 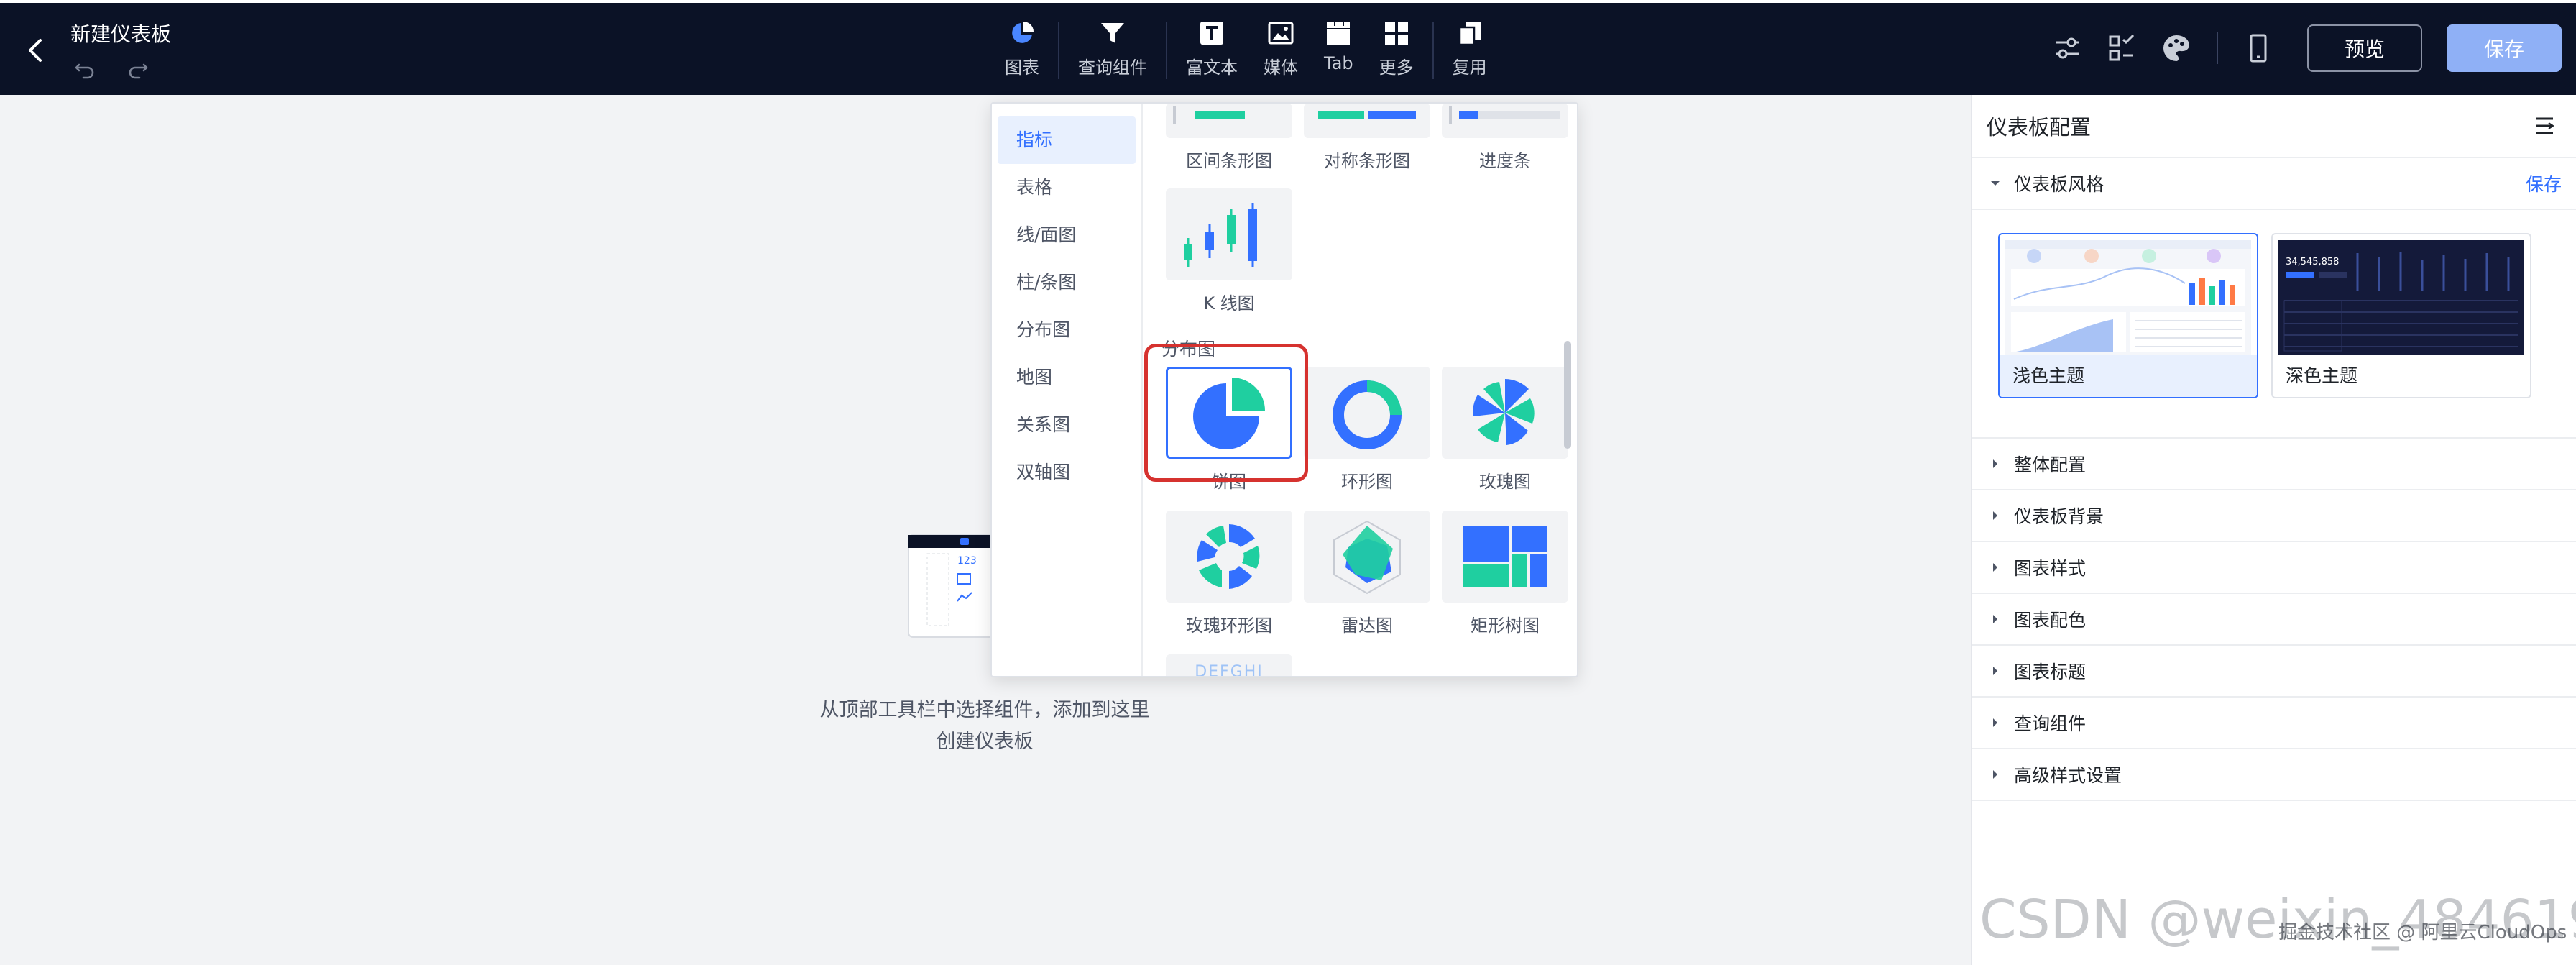 I want to click on component-toolbar: 图表 查询组件 富文本 媒体 Tab 更多 复用, so click(x=1246, y=52).